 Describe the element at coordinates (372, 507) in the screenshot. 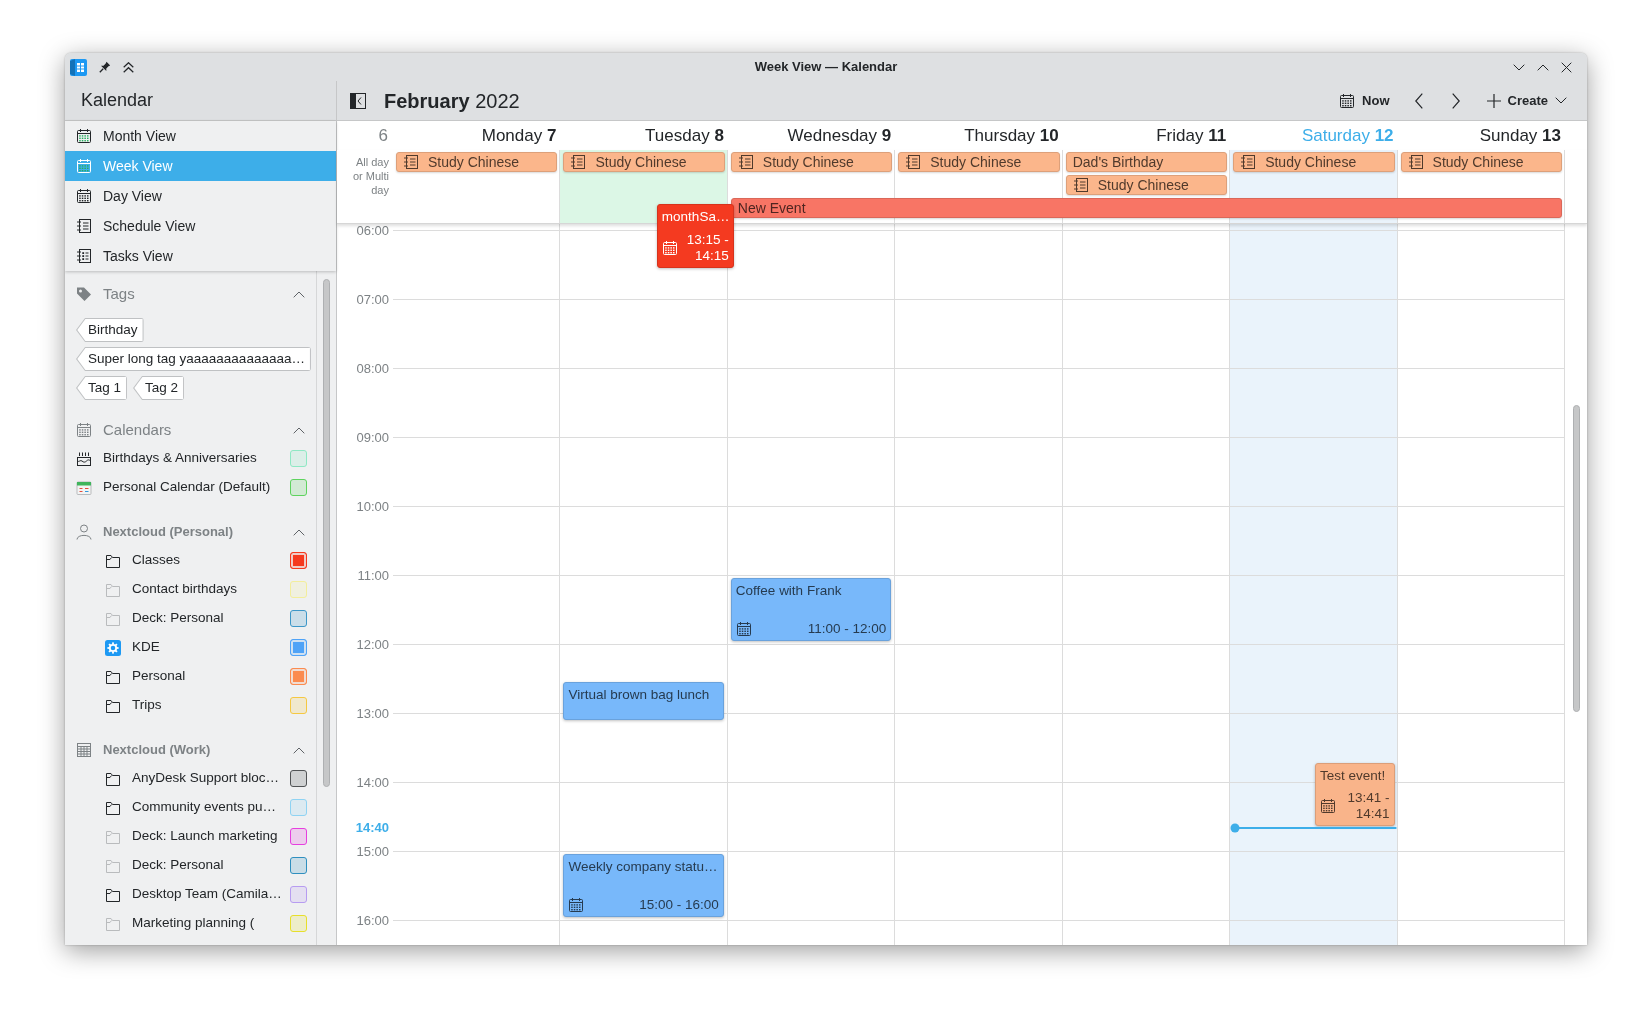

I see `hour-label: 10:00` at that location.